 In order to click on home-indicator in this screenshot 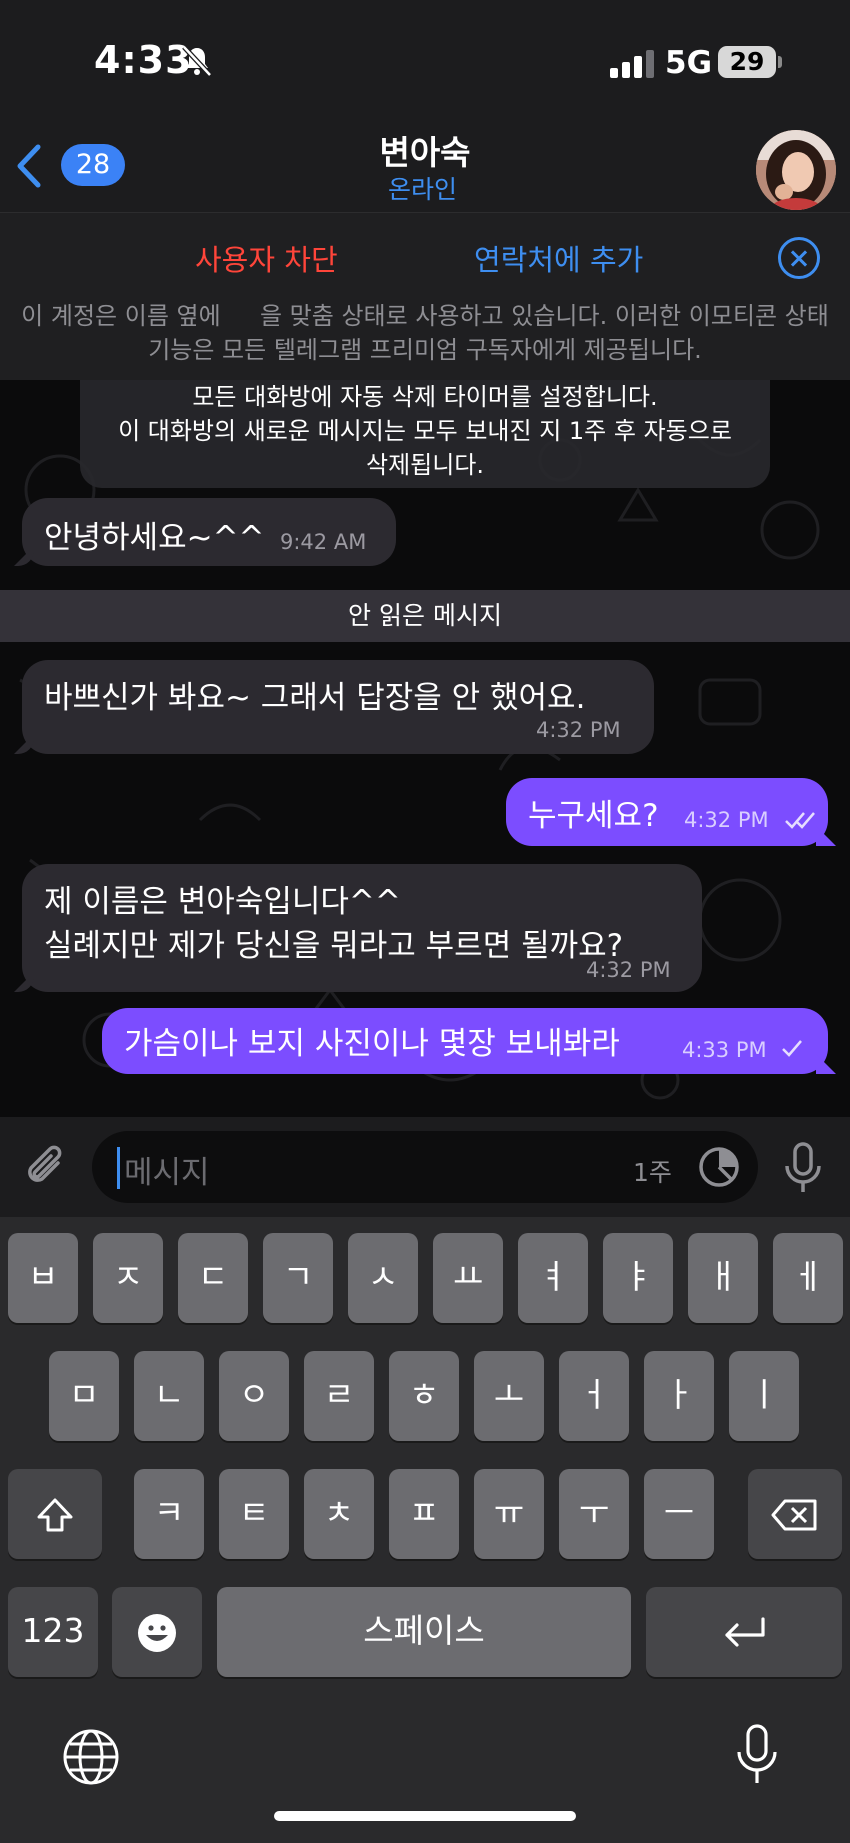, I will do `click(425, 1816)`.